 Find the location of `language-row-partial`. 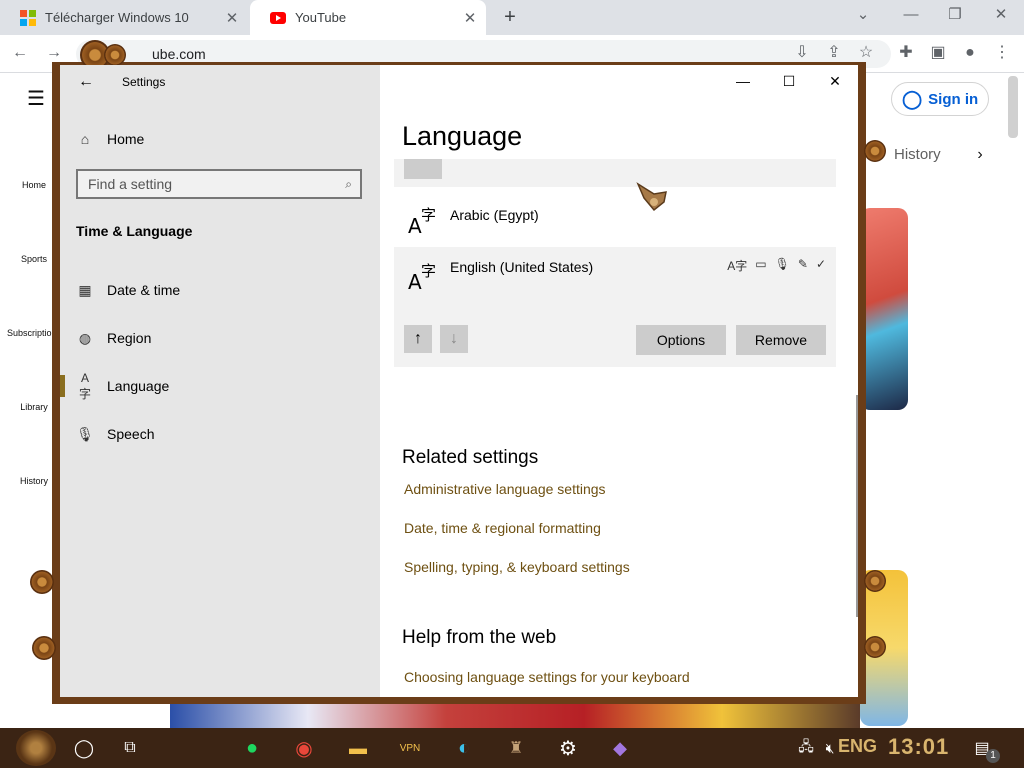

language-row-partial is located at coordinates (615, 173).